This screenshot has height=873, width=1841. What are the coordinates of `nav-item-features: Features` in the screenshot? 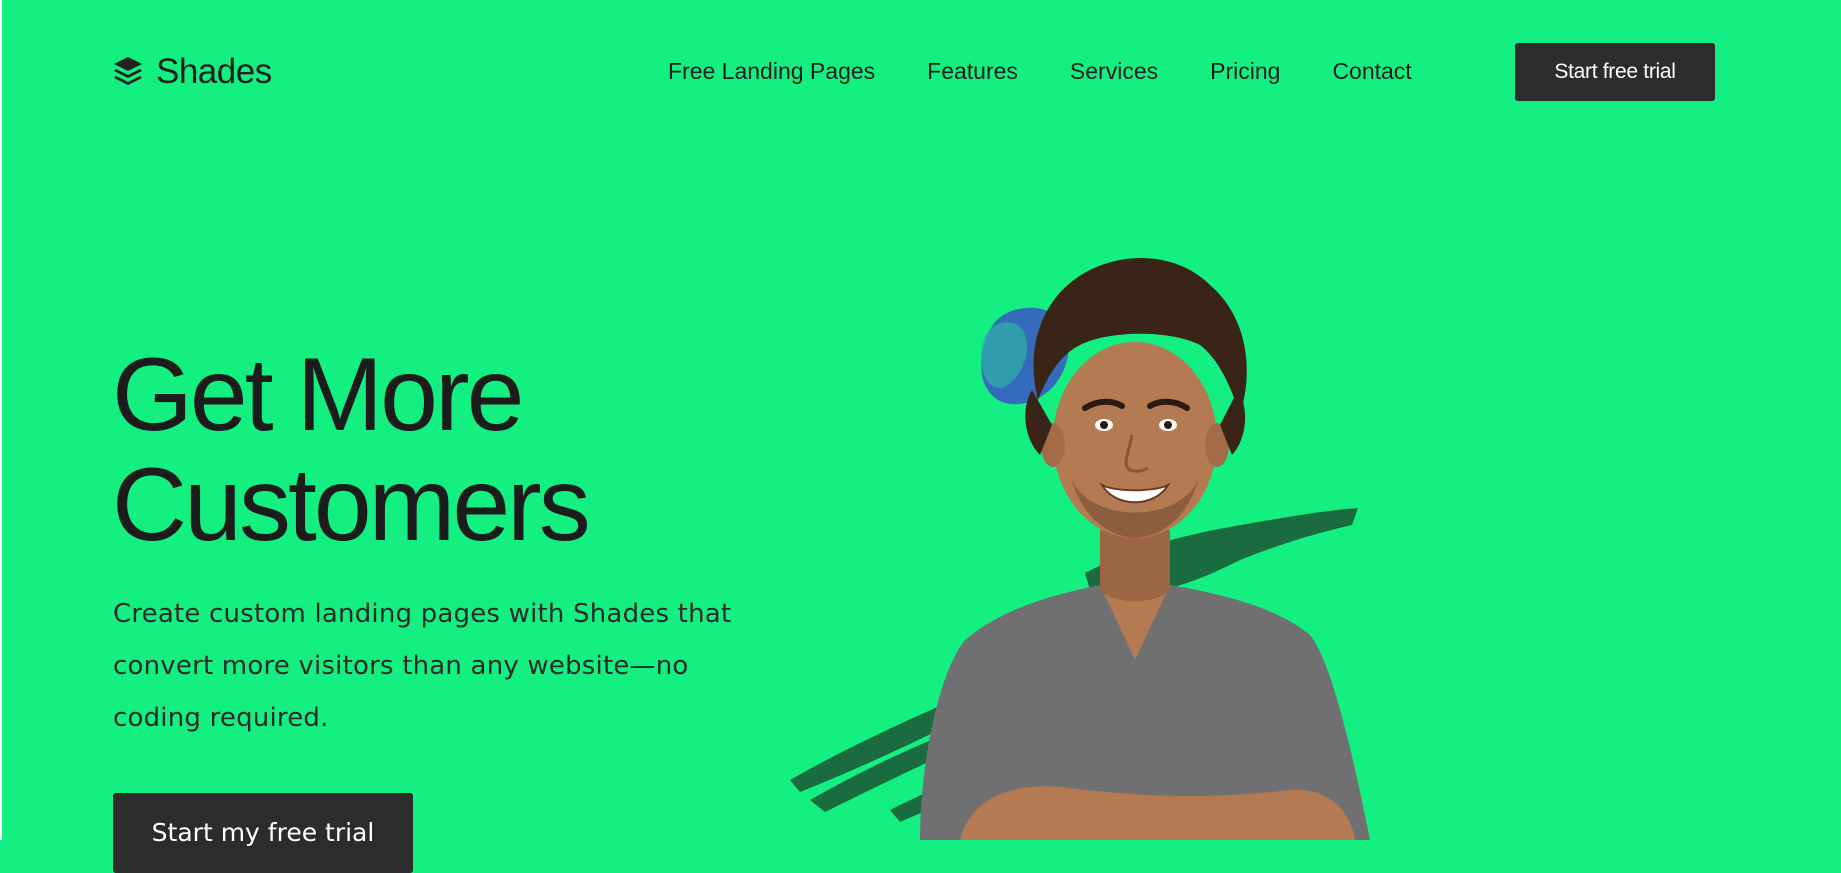 It's located at (972, 71).